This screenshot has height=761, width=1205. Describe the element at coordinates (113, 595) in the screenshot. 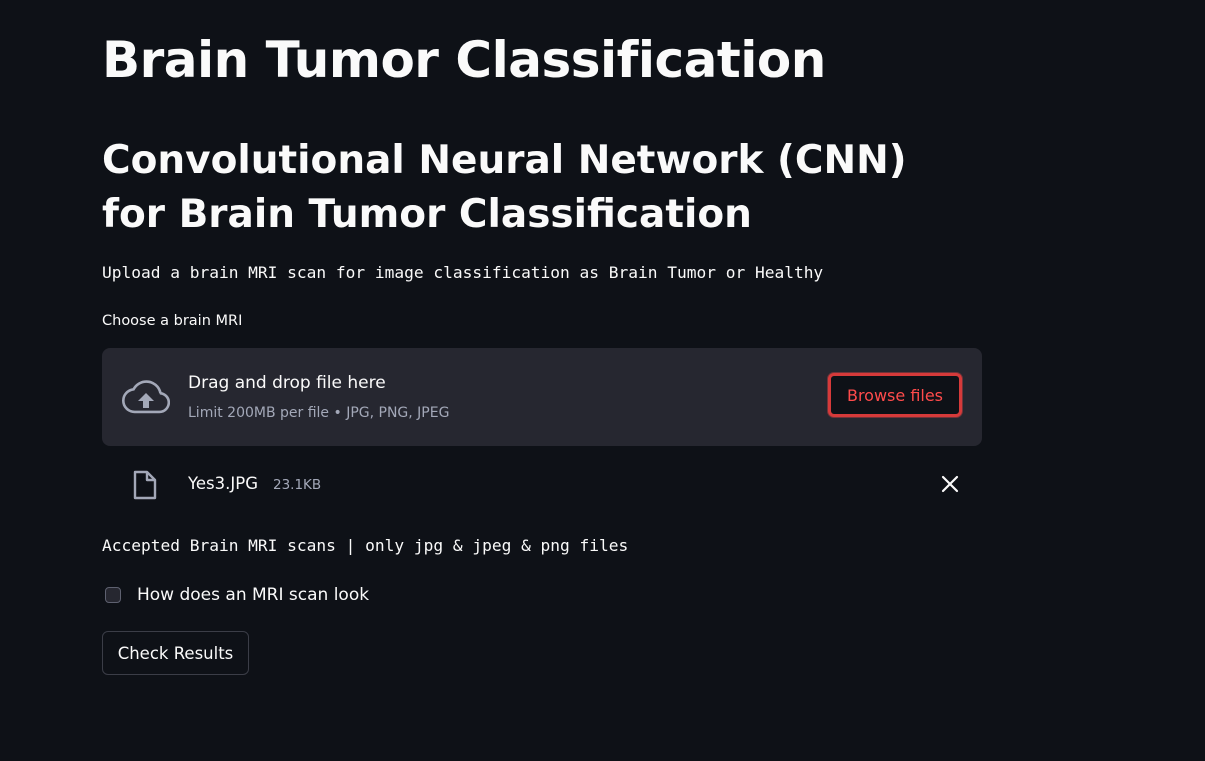

I see `mri-example-checkbox` at that location.